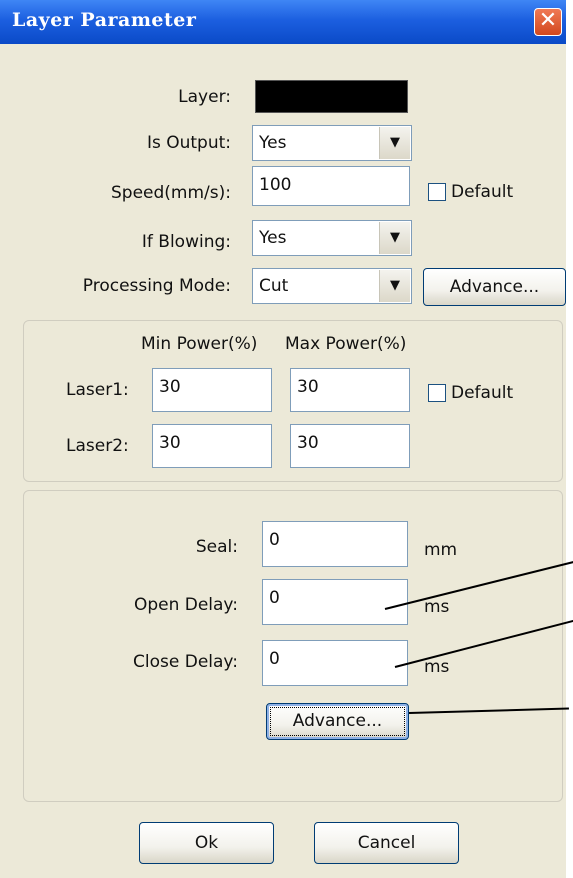 This screenshot has height=878, width=573. Describe the element at coordinates (308, 387) in the screenshot. I see `laser1-max-value: 30` at that location.